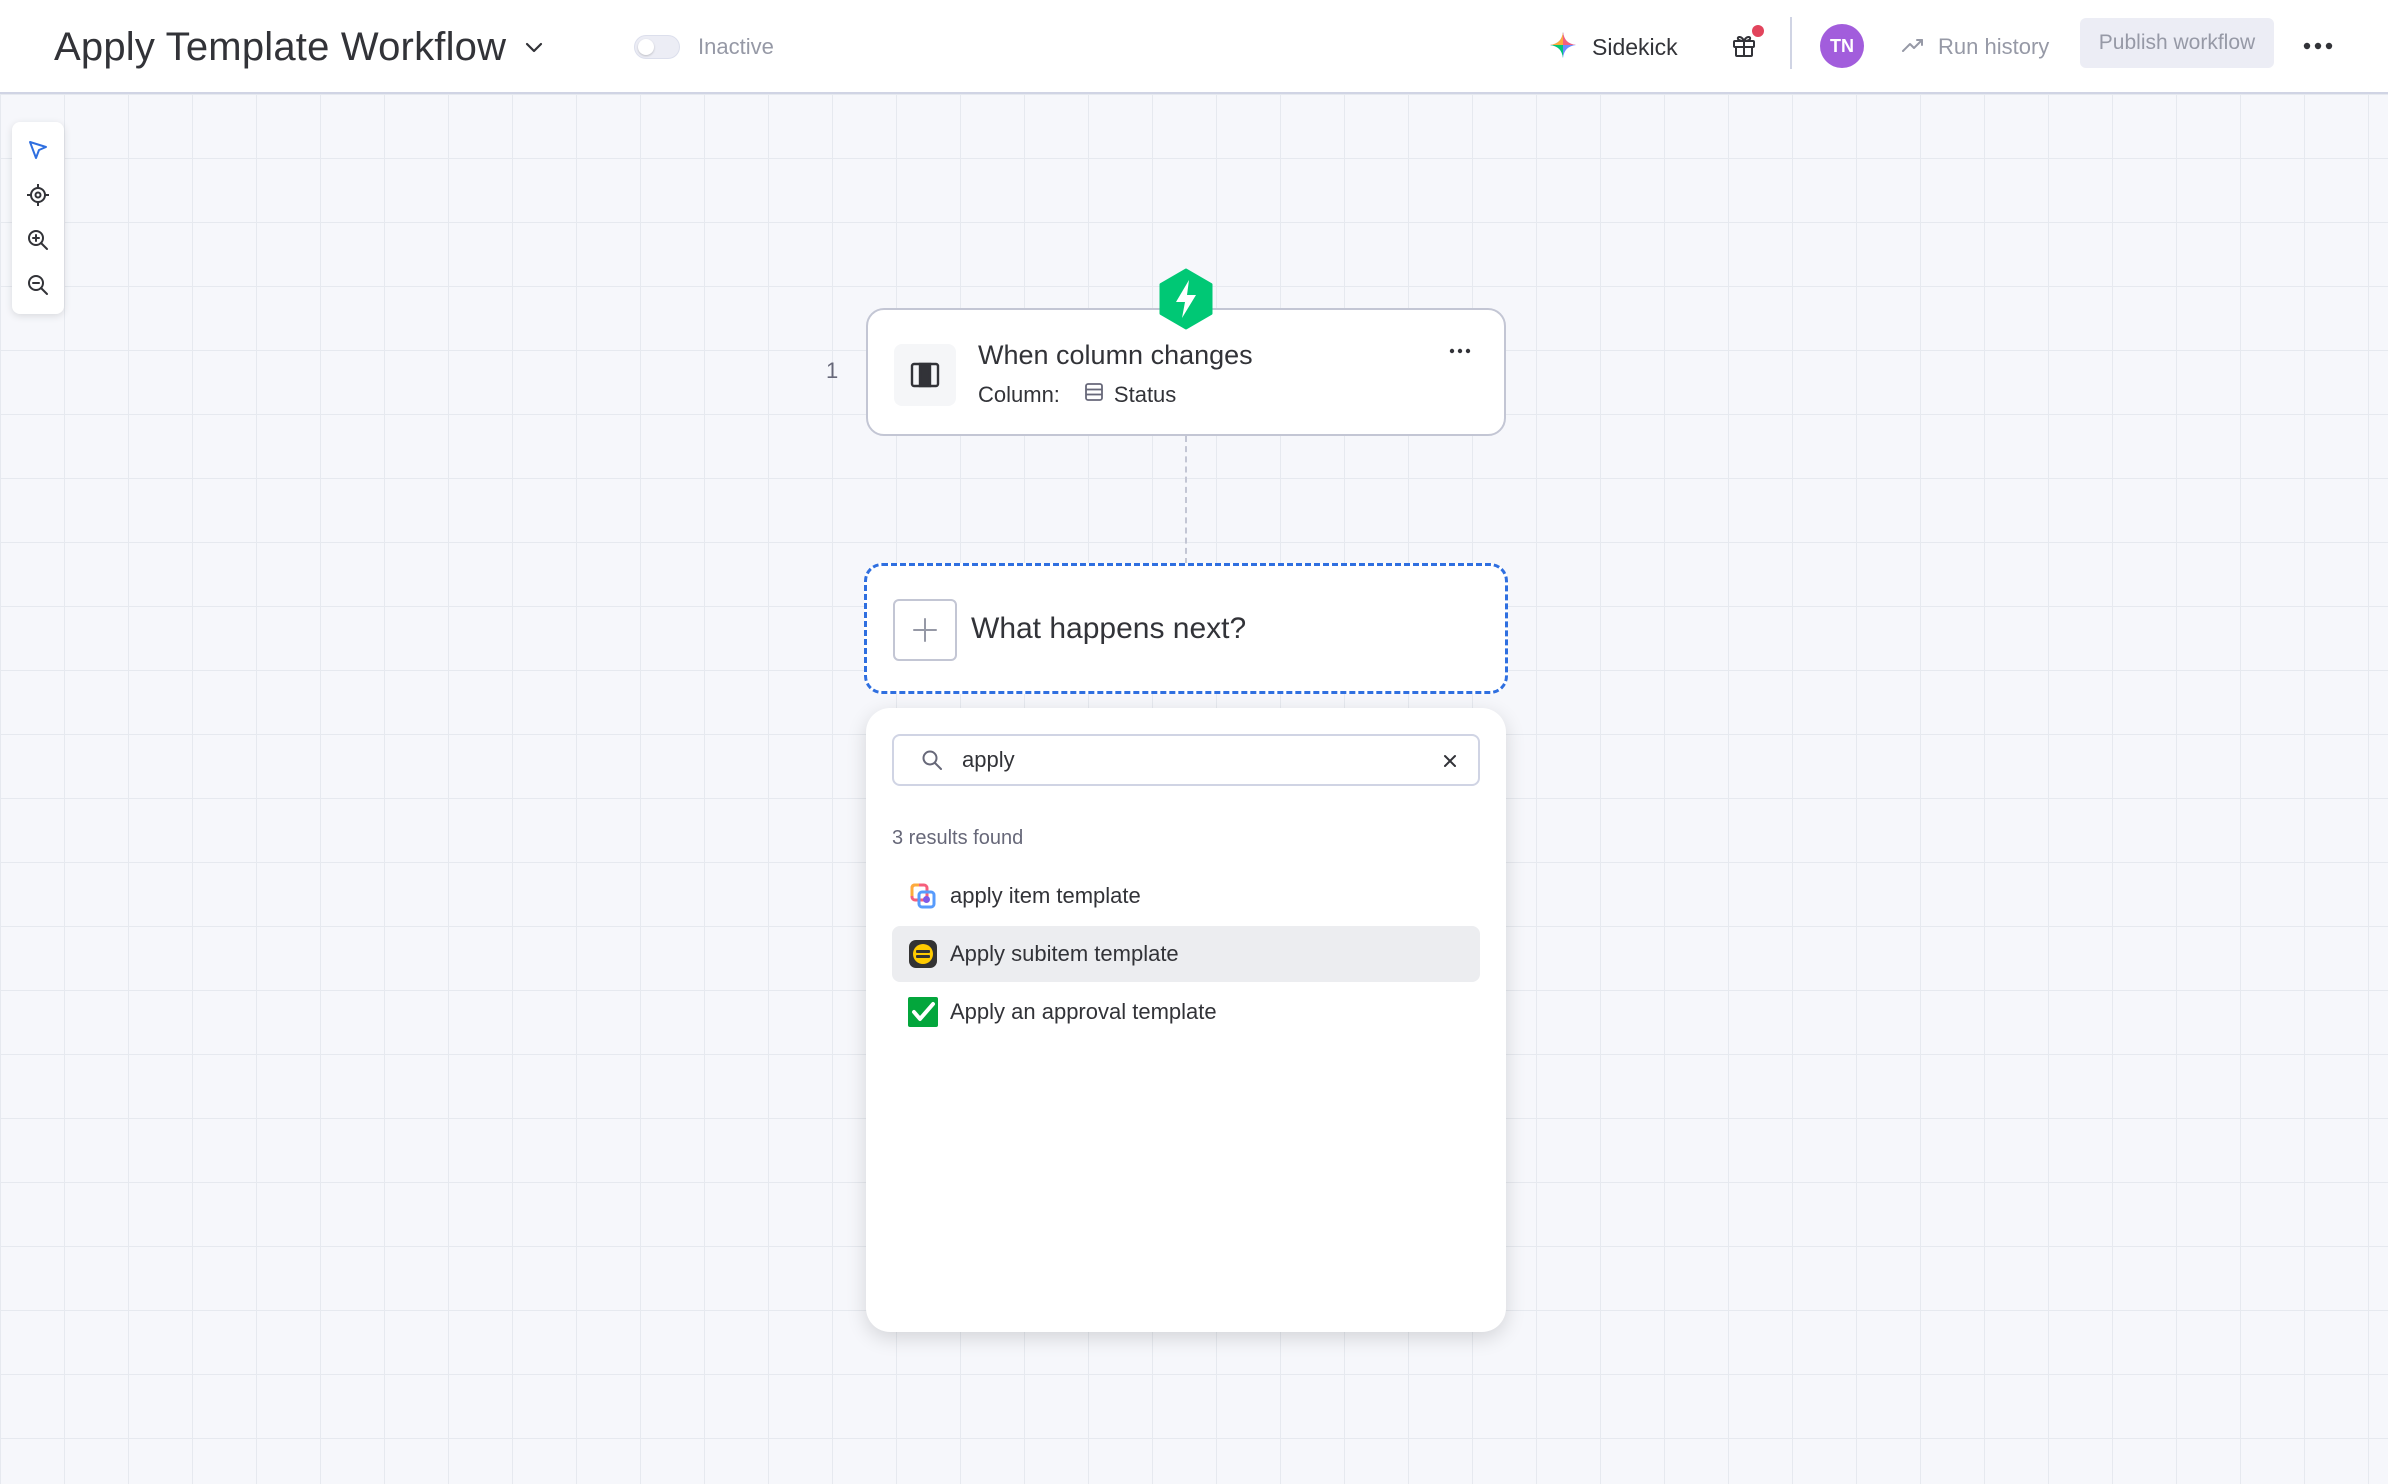  What do you see at coordinates (1077, 395) in the screenshot?
I see `trigger-column-info: Column: Status` at bounding box center [1077, 395].